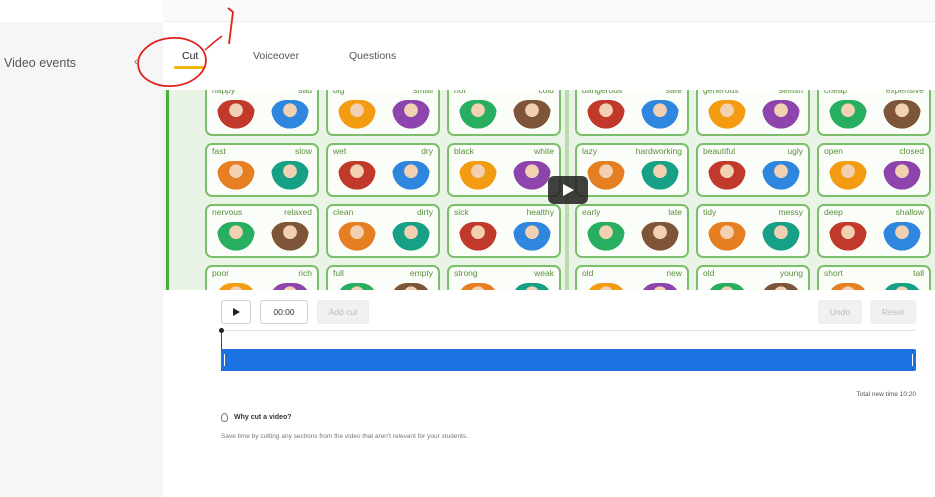 The height and width of the screenshot is (497, 935). What do you see at coordinates (675, 212) in the screenshot?
I see `vocab-word: late` at bounding box center [675, 212].